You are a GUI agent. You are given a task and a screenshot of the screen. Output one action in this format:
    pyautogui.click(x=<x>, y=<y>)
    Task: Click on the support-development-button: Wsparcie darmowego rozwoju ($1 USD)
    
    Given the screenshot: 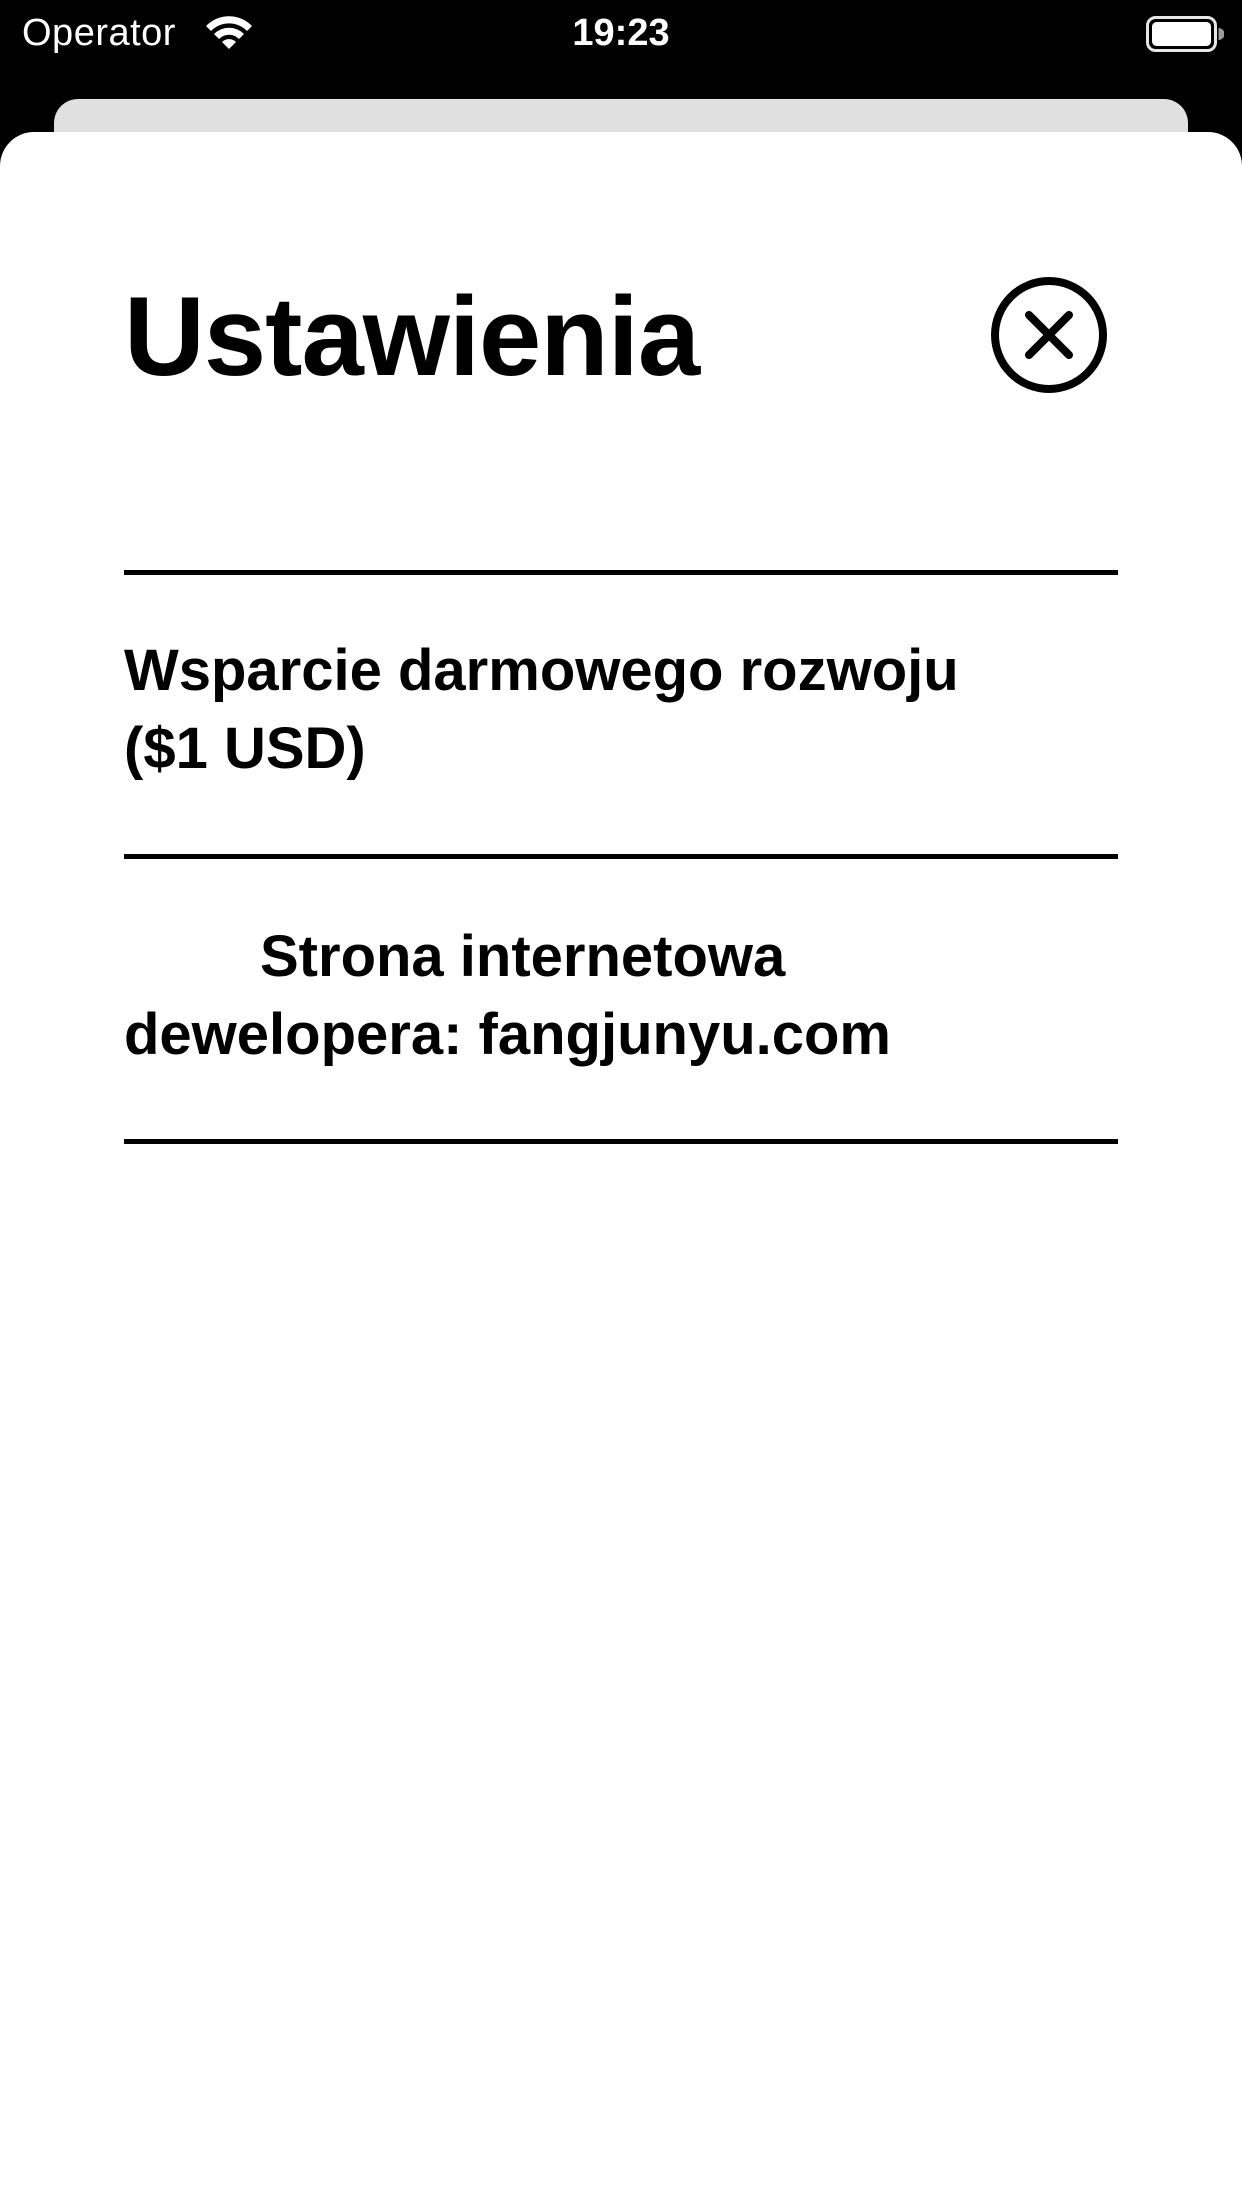 What is the action you would take?
    pyautogui.click(x=621, y=710)
    